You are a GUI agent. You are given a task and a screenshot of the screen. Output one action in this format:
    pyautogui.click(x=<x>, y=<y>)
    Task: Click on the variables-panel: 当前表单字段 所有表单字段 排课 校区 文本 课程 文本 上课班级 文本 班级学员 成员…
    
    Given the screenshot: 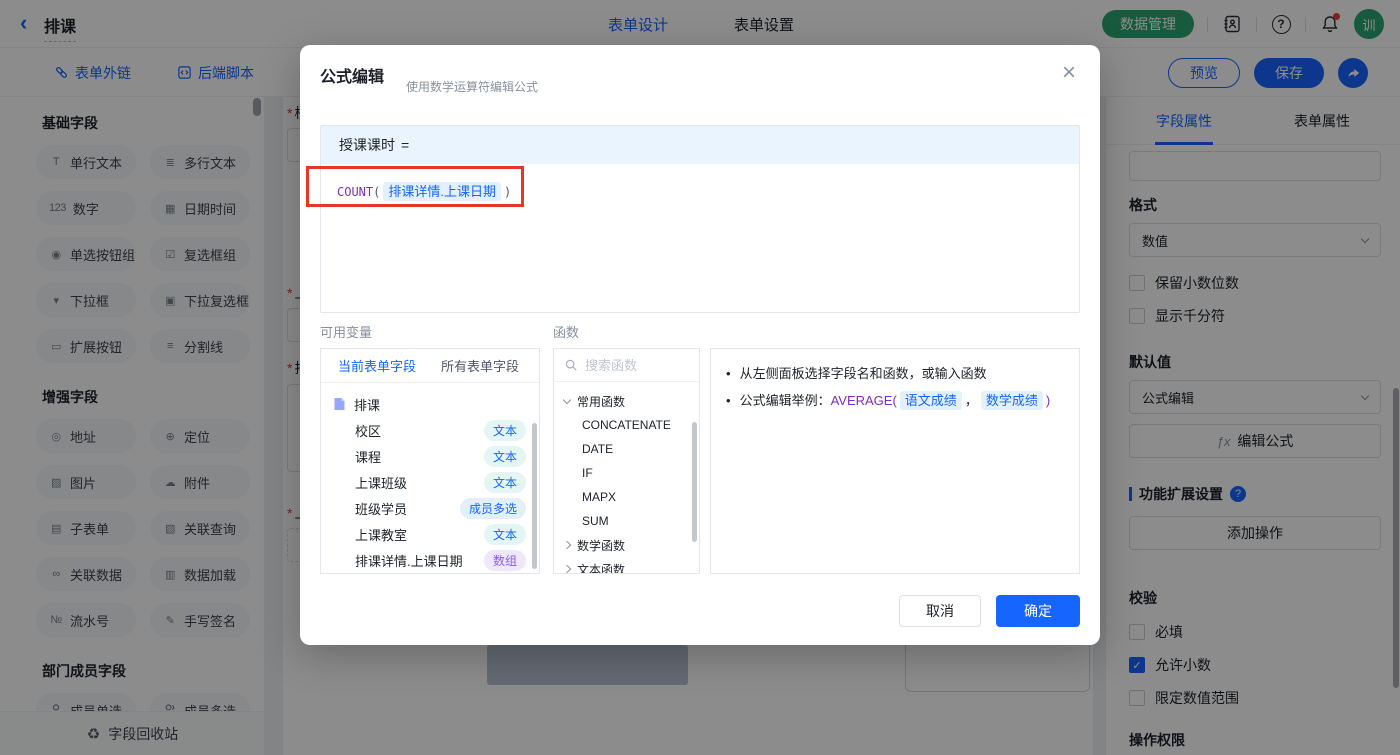 What is the action you would take?
    pyautogui.click(x=430, y=461)
    